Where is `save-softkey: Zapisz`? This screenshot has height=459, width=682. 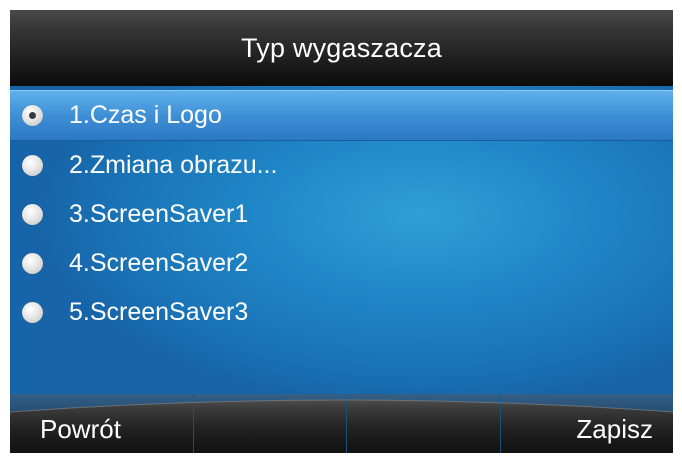
save-softkey: Zapisz is located at coordinates (586, 423).